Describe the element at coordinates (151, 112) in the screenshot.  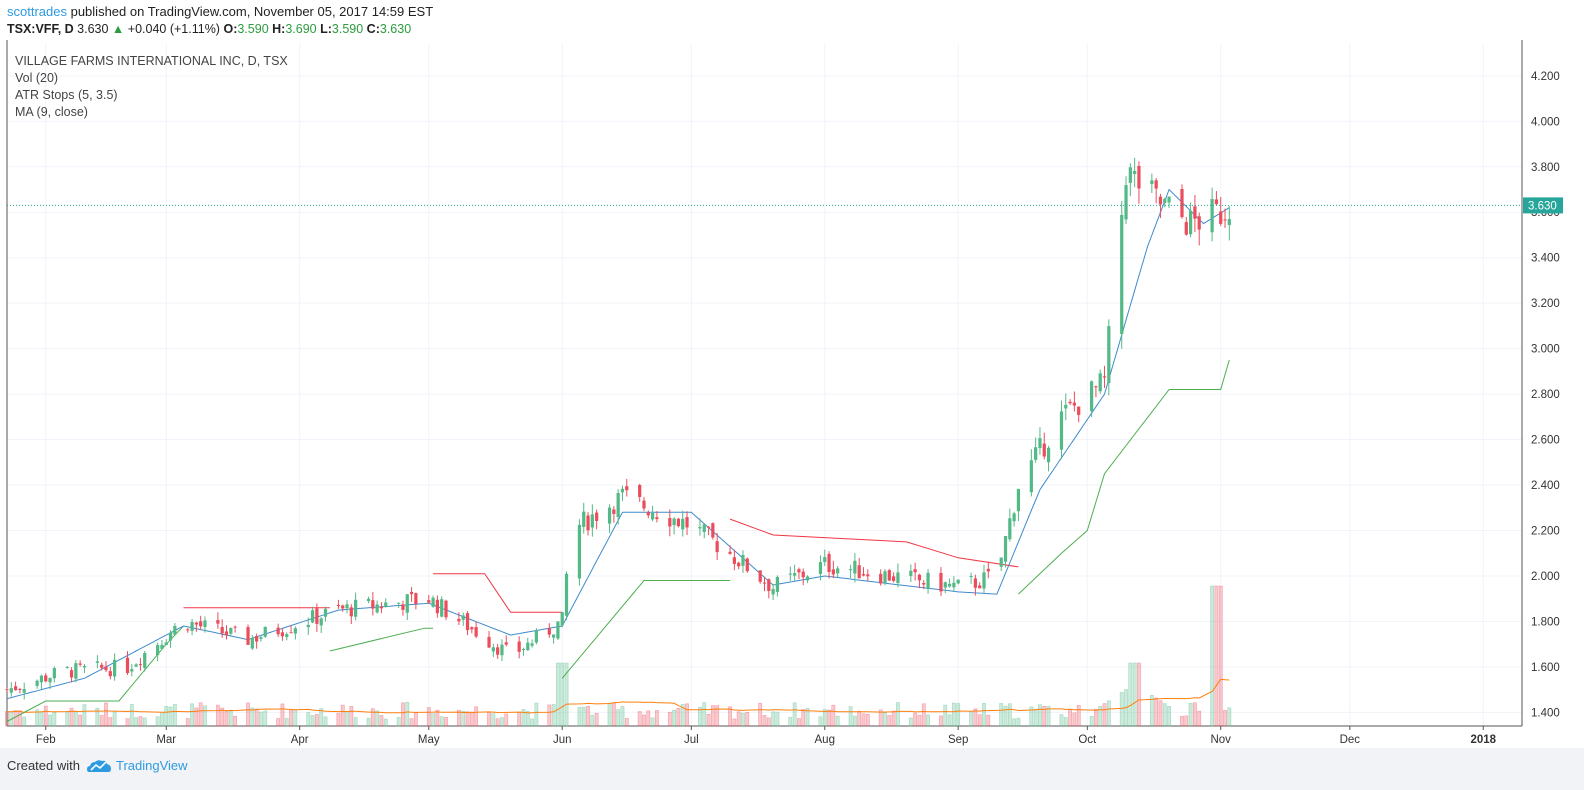
I see `legend-moving-average: MA (9, close)` at that location.